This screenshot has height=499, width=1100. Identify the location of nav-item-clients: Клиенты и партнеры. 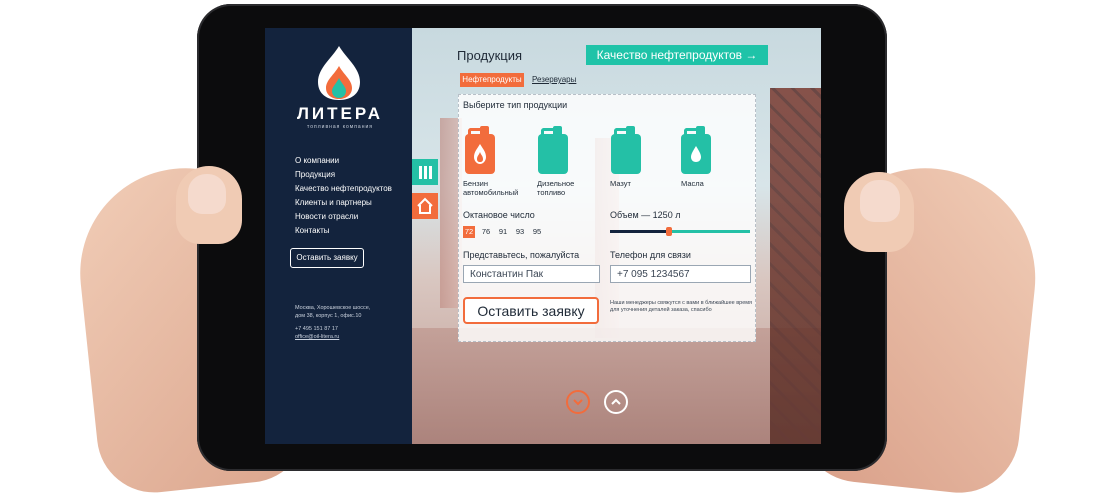
(343, 203).